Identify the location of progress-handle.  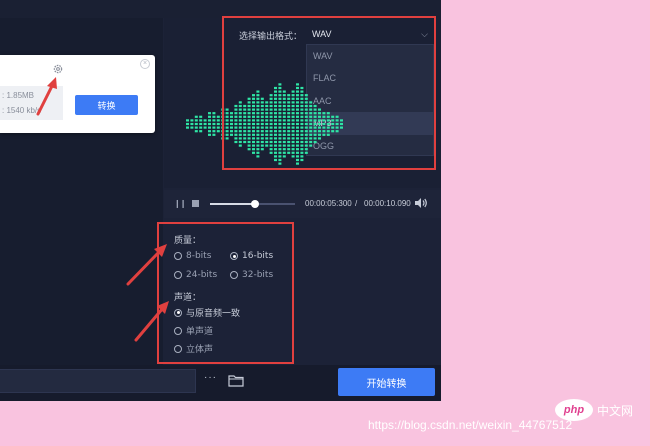
(255, 204).